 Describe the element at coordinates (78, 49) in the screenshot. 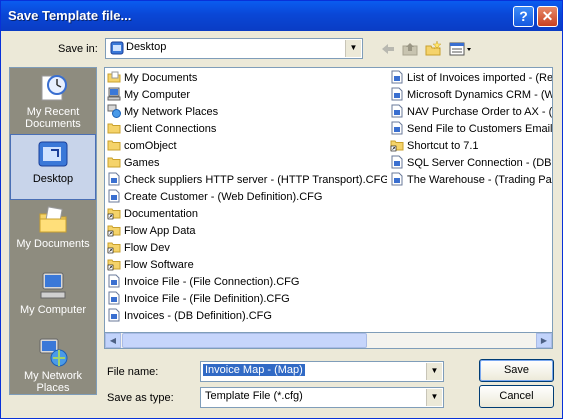

I see `save-in-label: Save in:` at that location.